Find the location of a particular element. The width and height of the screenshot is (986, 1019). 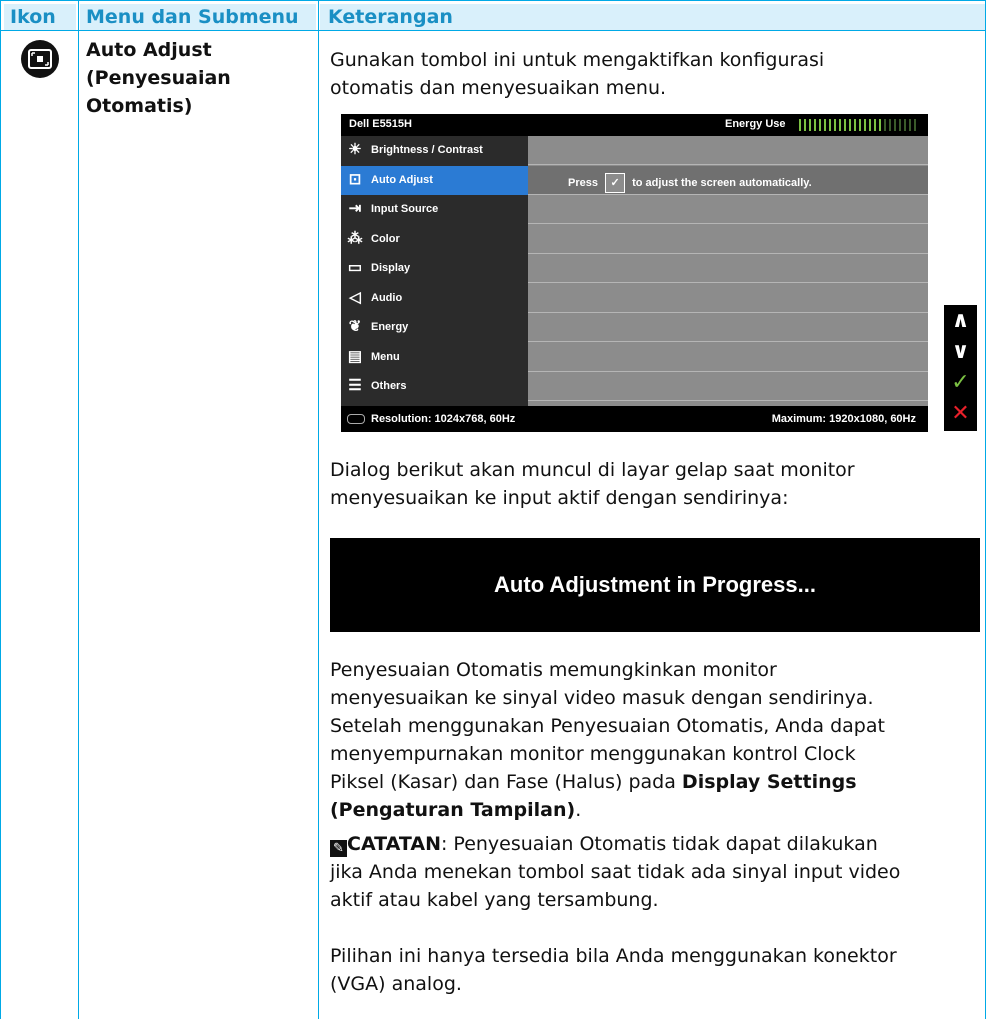

osd-menu-item: ⇥ Input Source is located at coordinates (434, 209).